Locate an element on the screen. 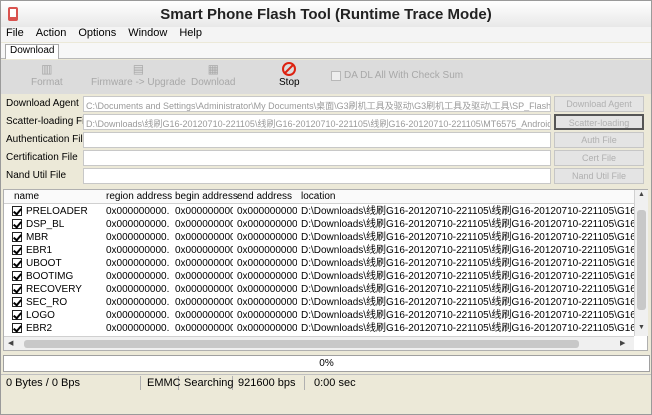 This screenshot has width=652, height=415. stop-icon is located at coordinates (289, 69).